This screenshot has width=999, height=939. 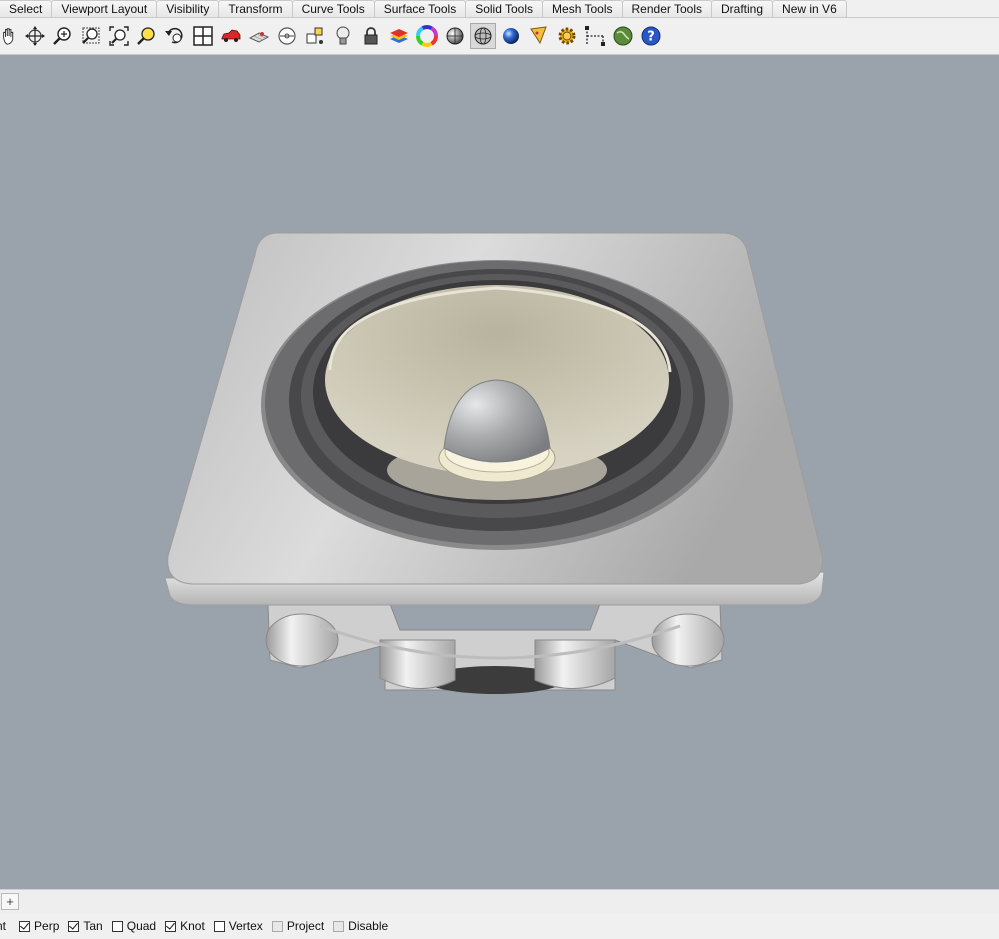 What do you see at coordinates (539, 36) in the screenshot?
I see `display-options-icon` at bounding box center [539, 36].